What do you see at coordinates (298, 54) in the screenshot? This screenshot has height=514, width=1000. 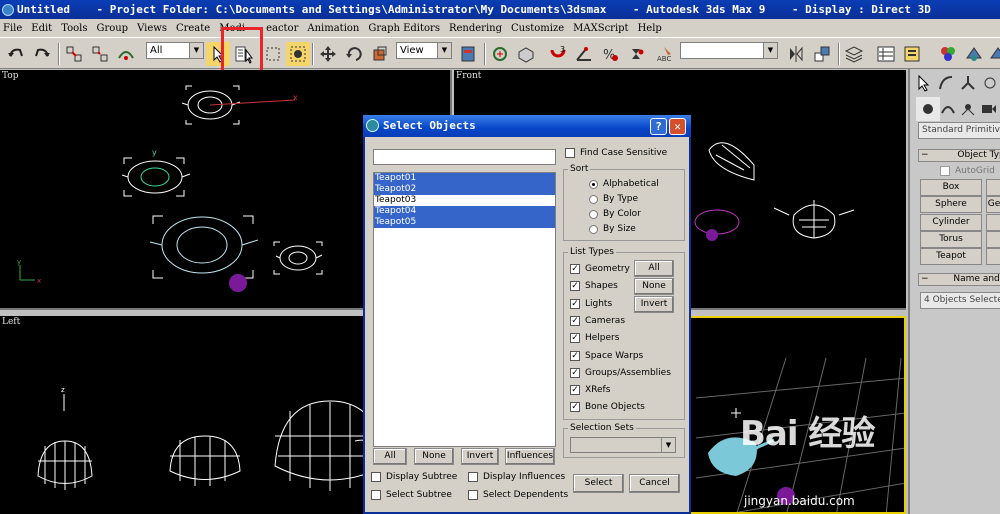 I see `window-crossing-icon` at bounding box center [298, 54].